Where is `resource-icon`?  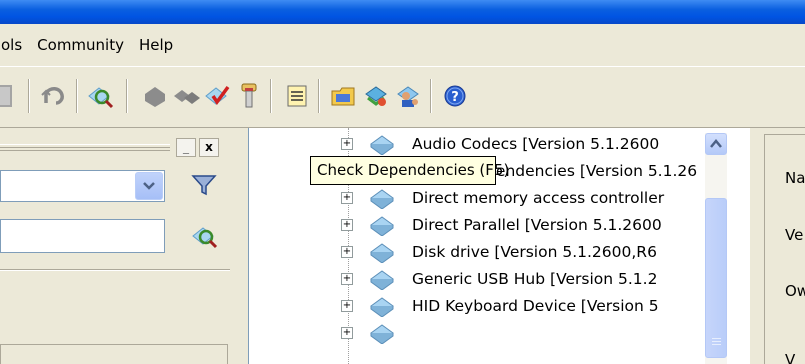 resource-icon is located at coordinates (155, 96).